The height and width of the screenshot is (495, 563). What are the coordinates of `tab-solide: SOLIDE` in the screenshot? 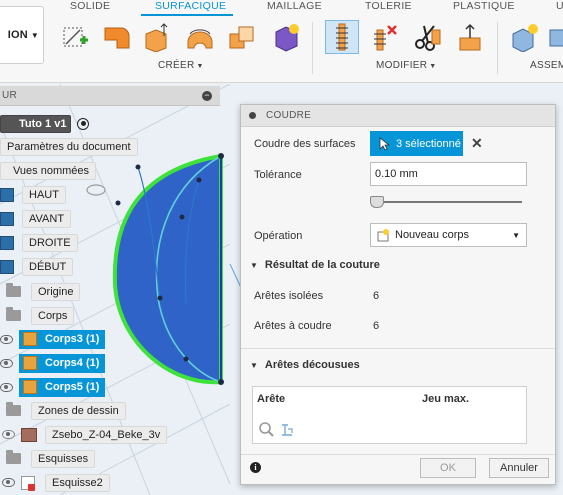 It's located at (90, 6).